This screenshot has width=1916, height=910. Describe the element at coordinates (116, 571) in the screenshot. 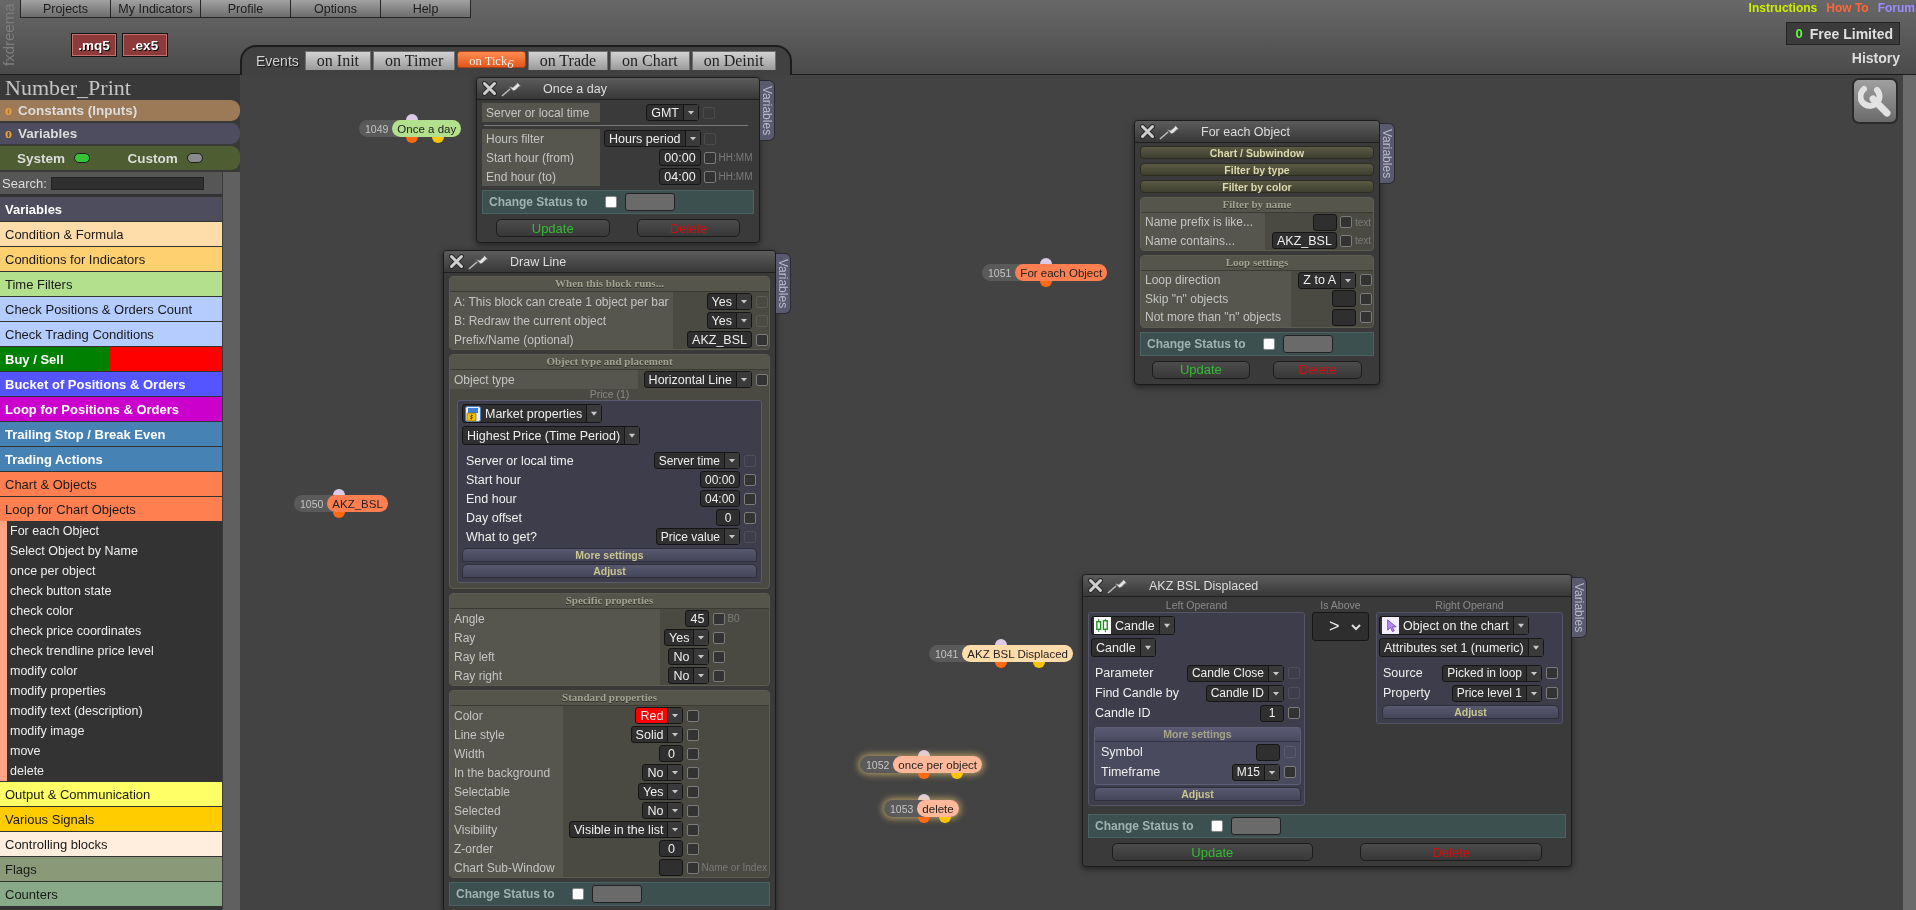

I see `block-item: once per object` at that location.